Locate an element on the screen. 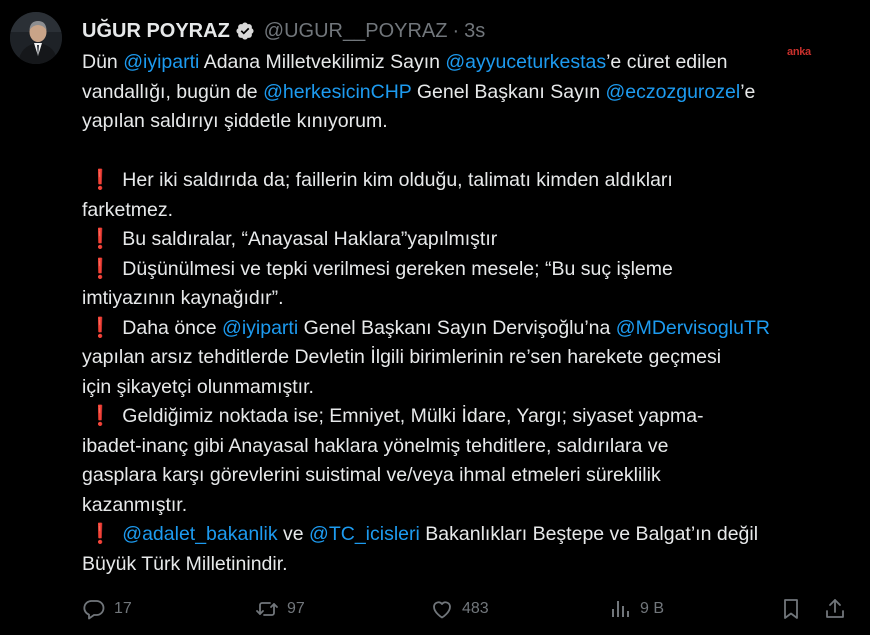 This screenshot has width=870, height=635. text-segment: Genel Başkanı Sayın is located at coordinates (508, 91).